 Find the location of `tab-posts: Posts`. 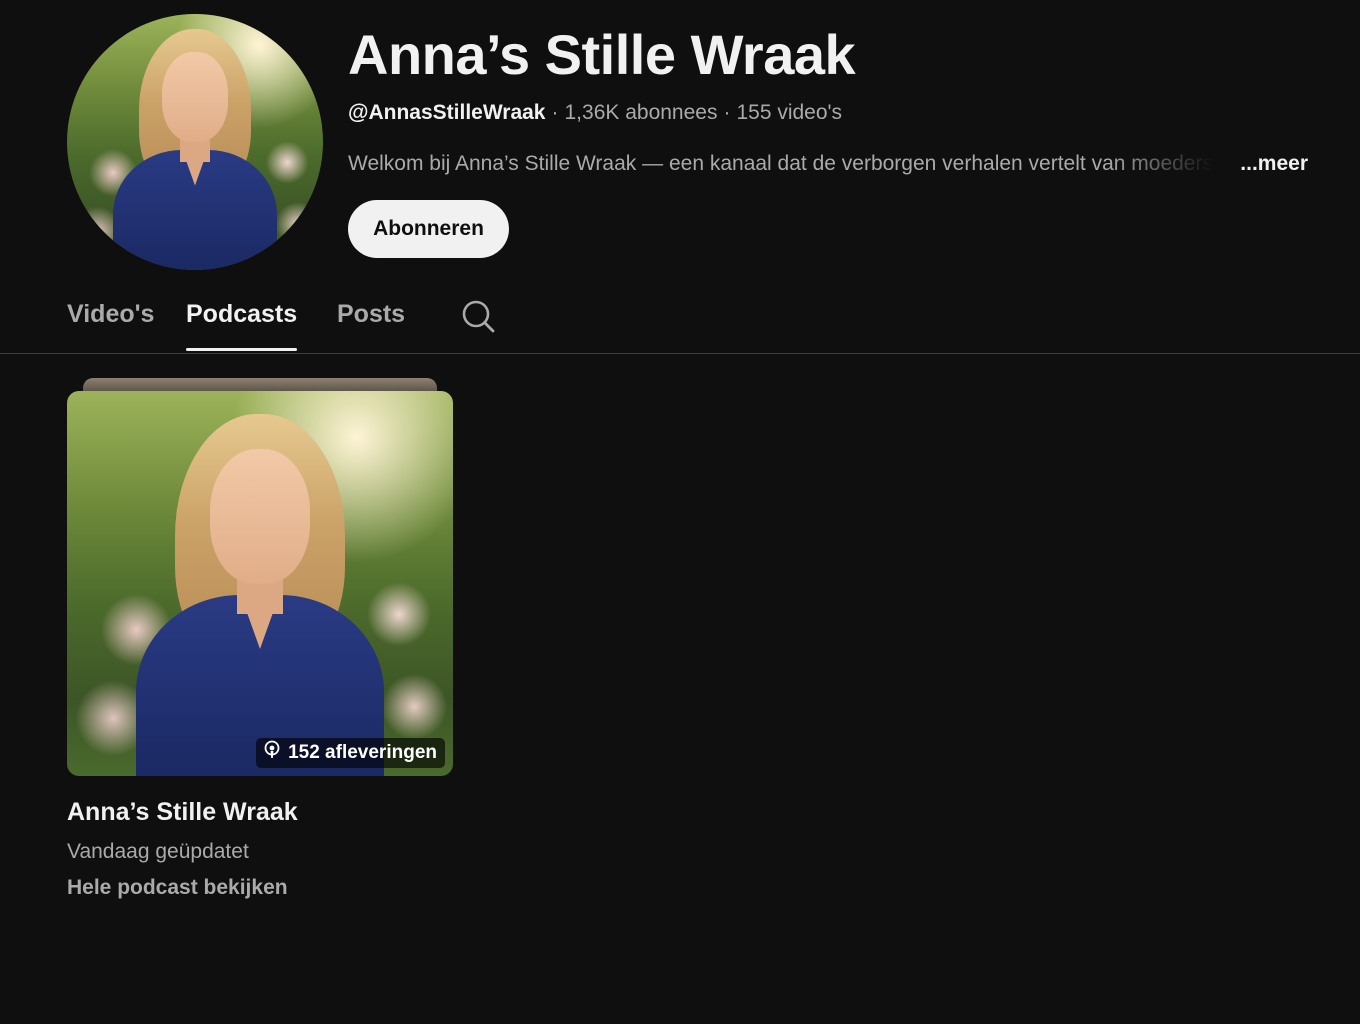

tab-posts: Posts is located at coordinates (371, 314).